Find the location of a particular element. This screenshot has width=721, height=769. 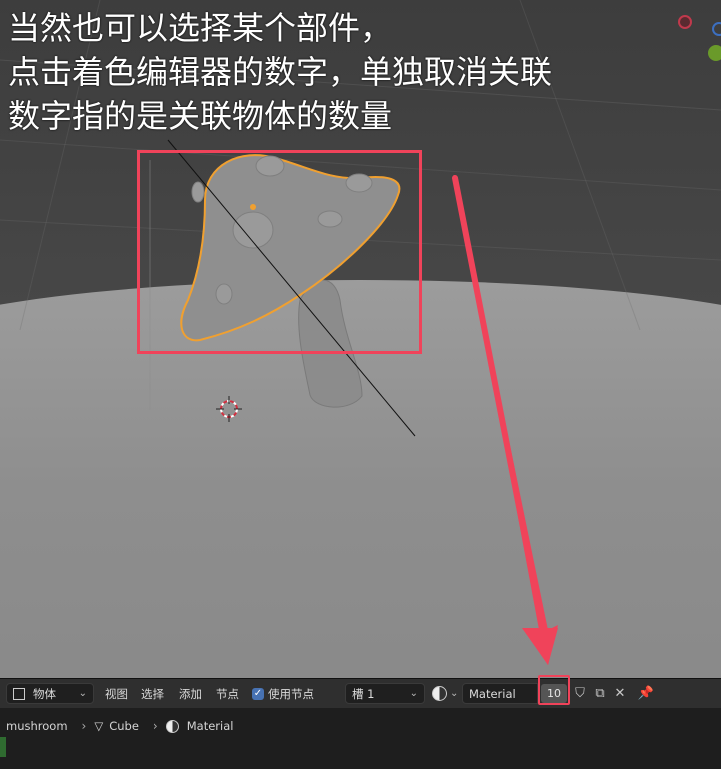

use-nodes-toggle: ✓ 使用节点 is located at coordinates (283, 693).